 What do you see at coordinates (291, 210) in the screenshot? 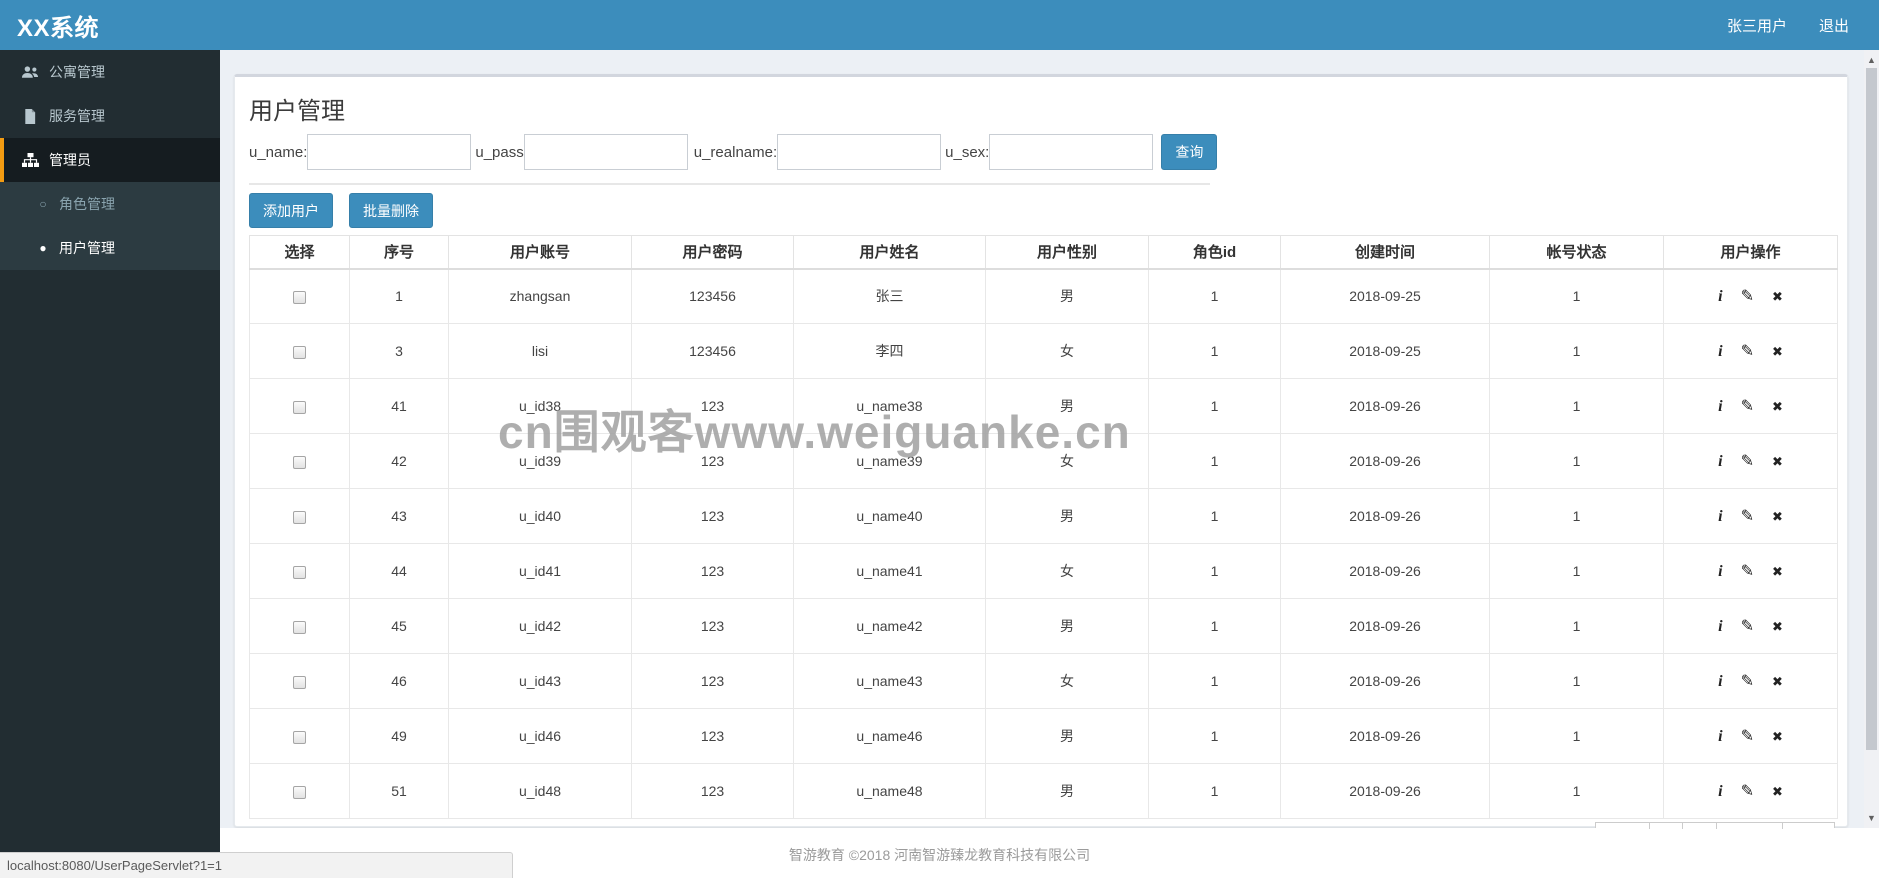
I see `add-user-button: 添加用户` at bounding box center [291, 210].